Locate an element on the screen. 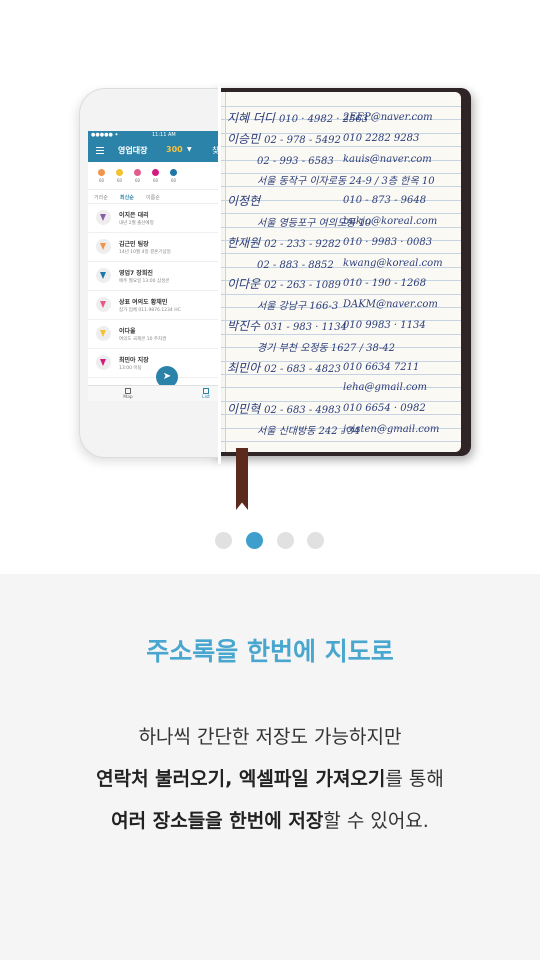  handwritten-entry: 이승민 02 - 978 - 5492 010 2282 9283 is located at coordinates (342, 140).